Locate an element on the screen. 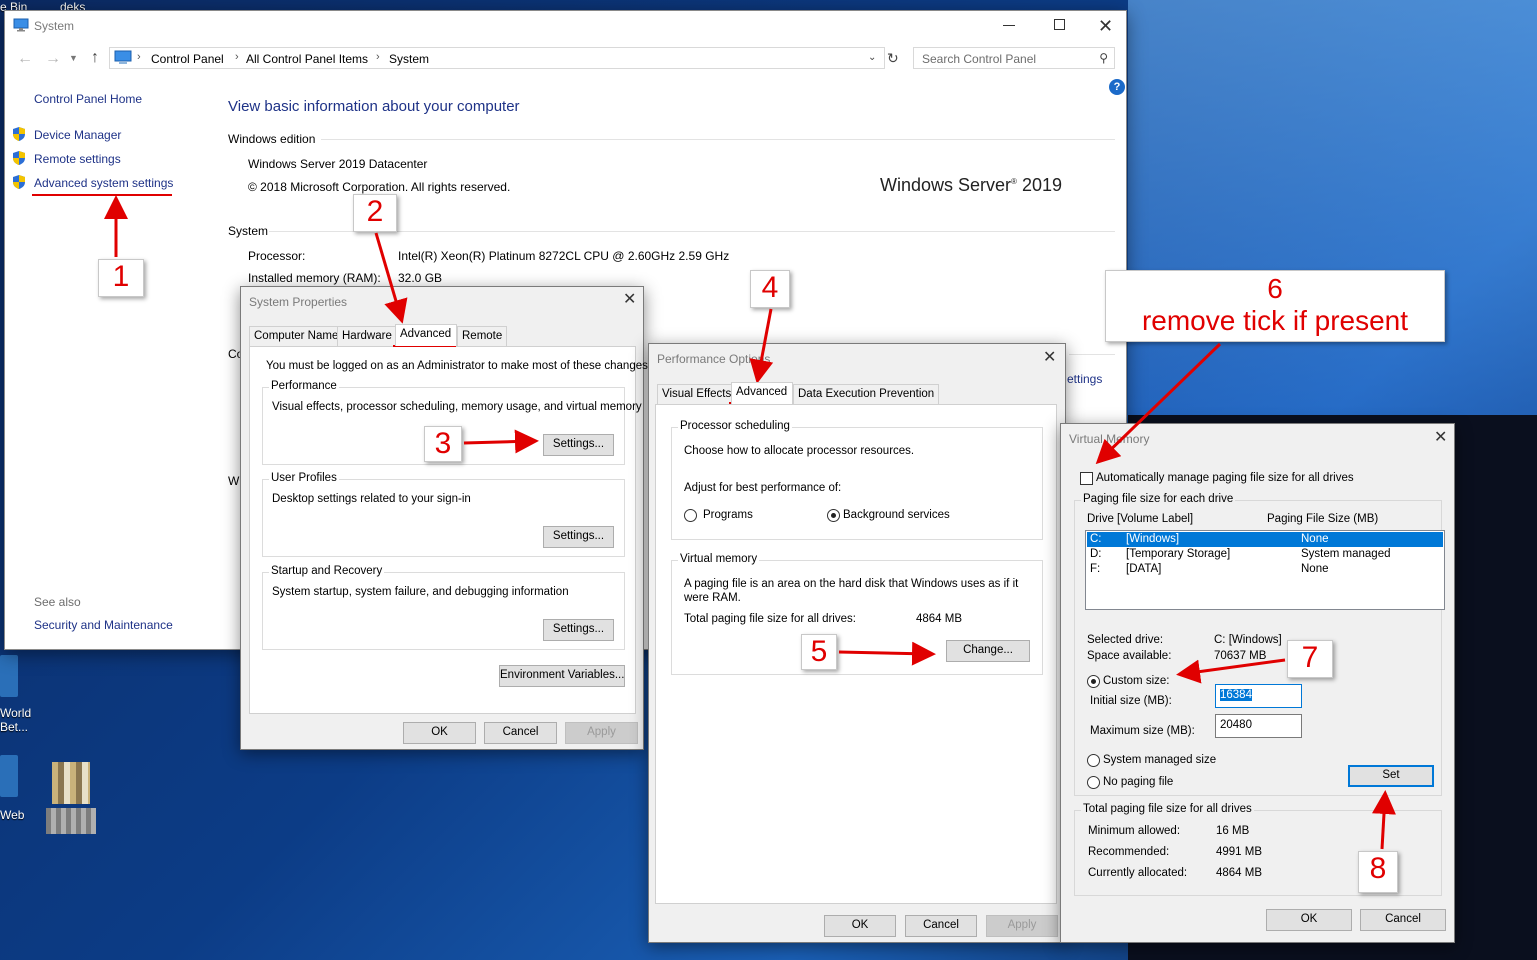 The image size is (1537, 960). windows-edition-title: Windows edition is located at coordinates (272, 139).